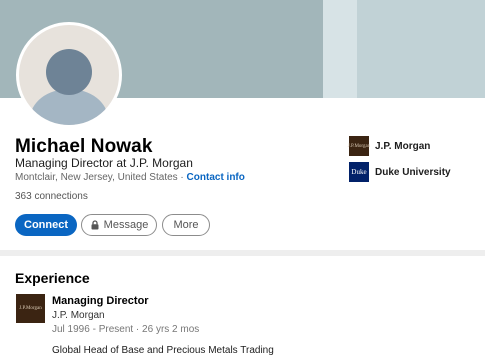 The width and height of the screenshot is (485, 360). Describe the element at coordinates (104, 163) in the screenshot. I see `profile-headline: Managing Director at J.P. Morgan` at that location.